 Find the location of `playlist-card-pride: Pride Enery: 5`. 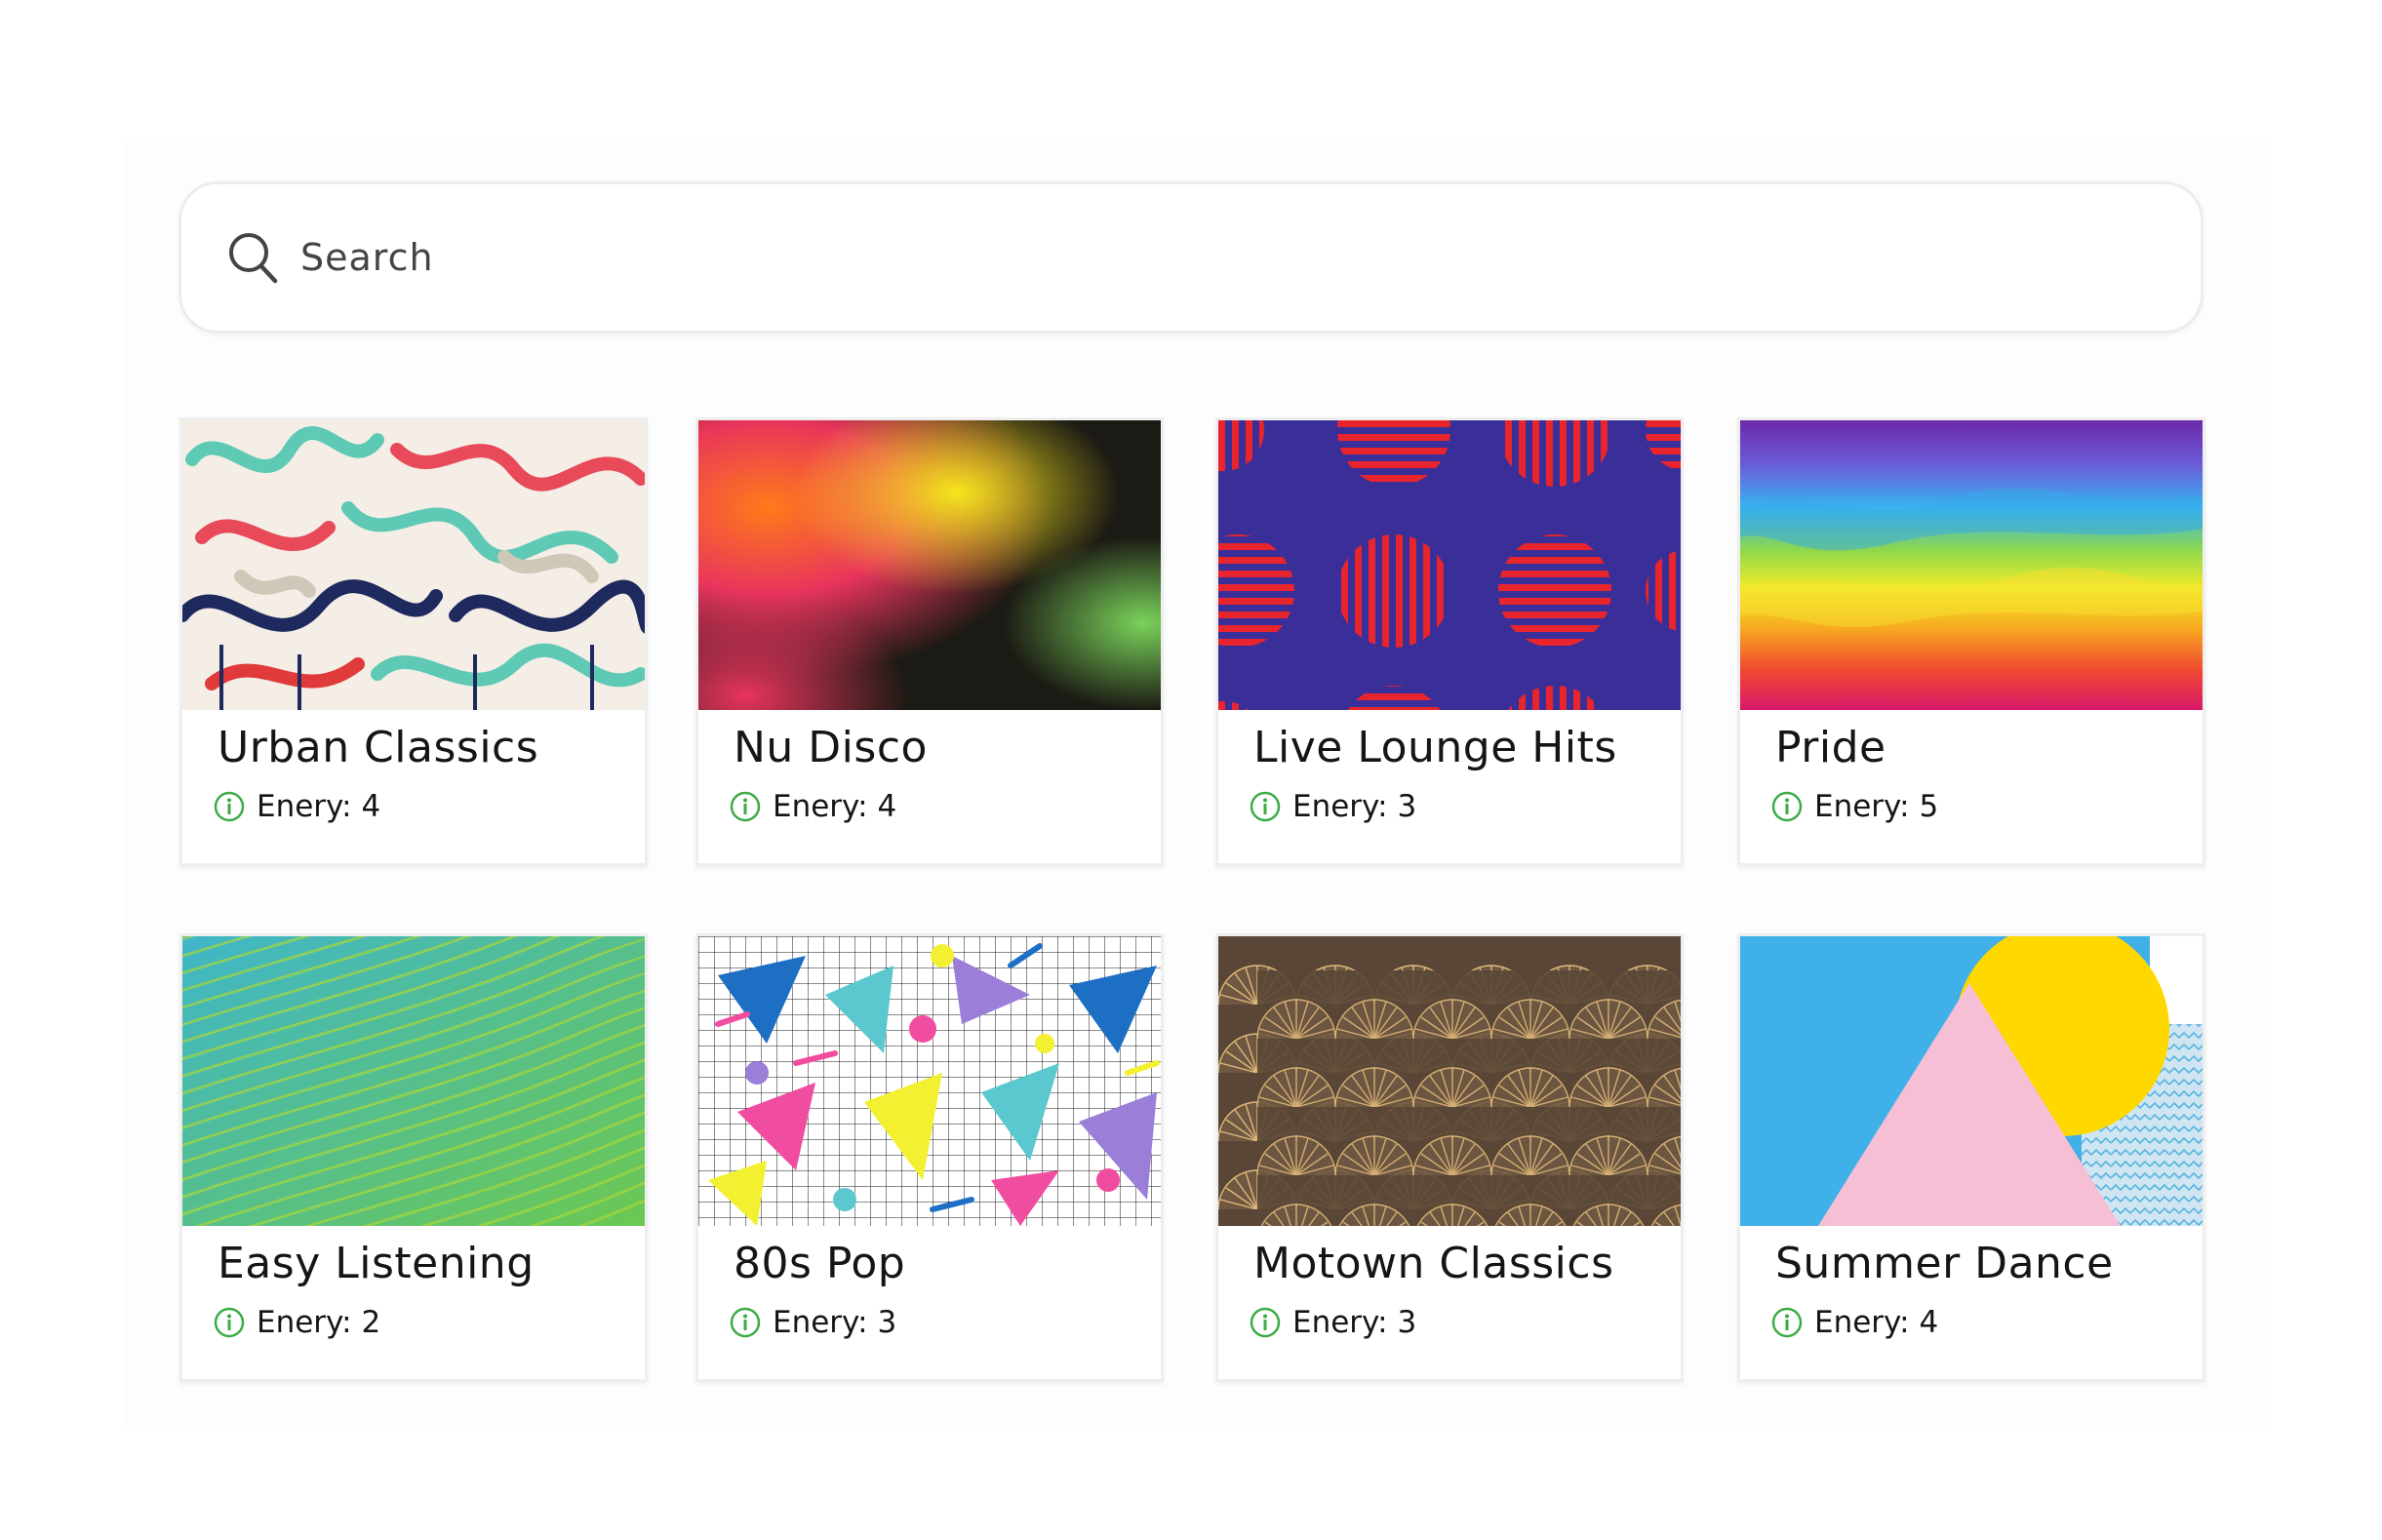

playlist-card-pride: Pride Enery: 5 is located at coordinates (1971, 641).